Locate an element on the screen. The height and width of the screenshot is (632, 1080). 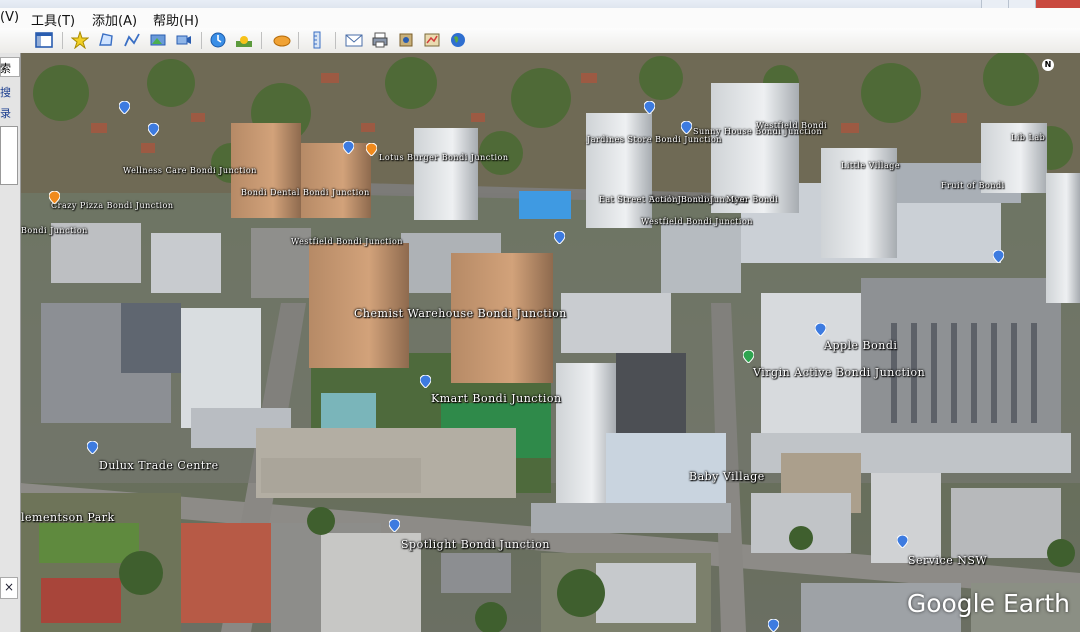
left-panel-close-button: × is located at coordinates (9, 588).